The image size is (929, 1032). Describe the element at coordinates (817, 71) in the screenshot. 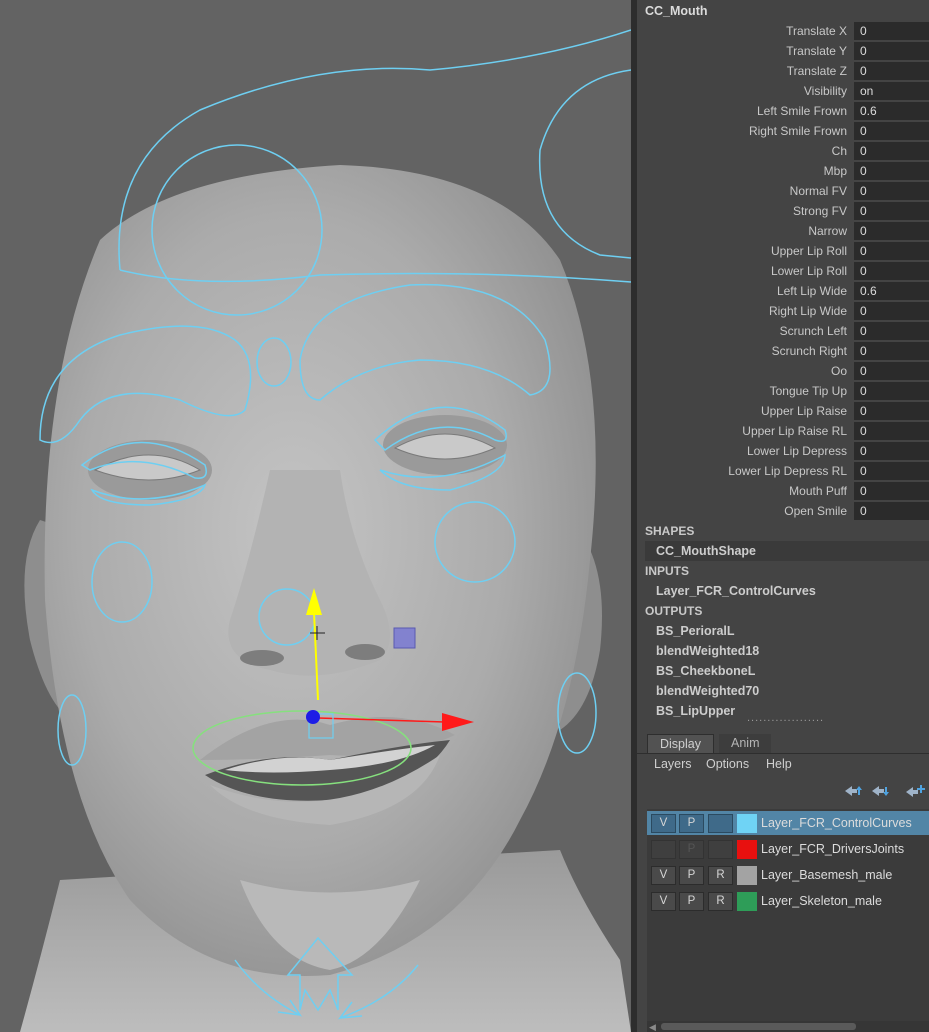

I see `attr-label: Translate Z` at that location.